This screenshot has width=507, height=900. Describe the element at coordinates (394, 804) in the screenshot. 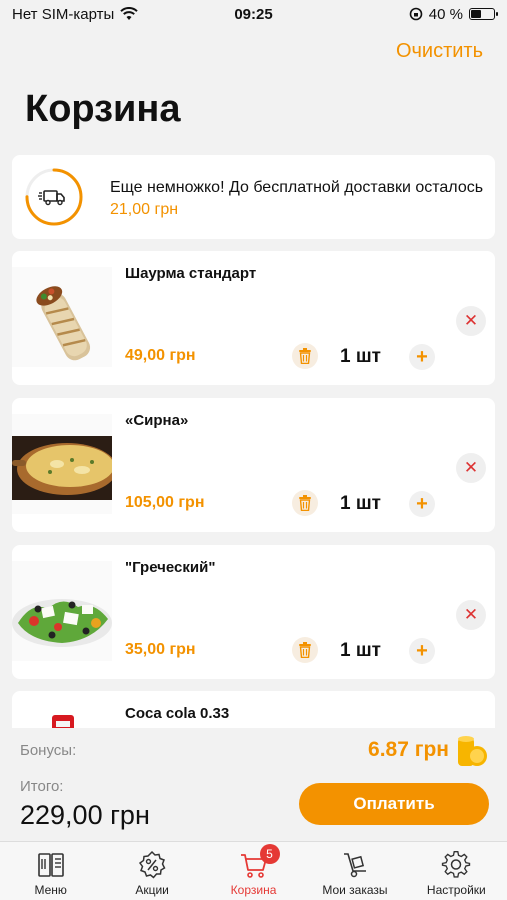

I see `pay-button: Оплатить` at that location.